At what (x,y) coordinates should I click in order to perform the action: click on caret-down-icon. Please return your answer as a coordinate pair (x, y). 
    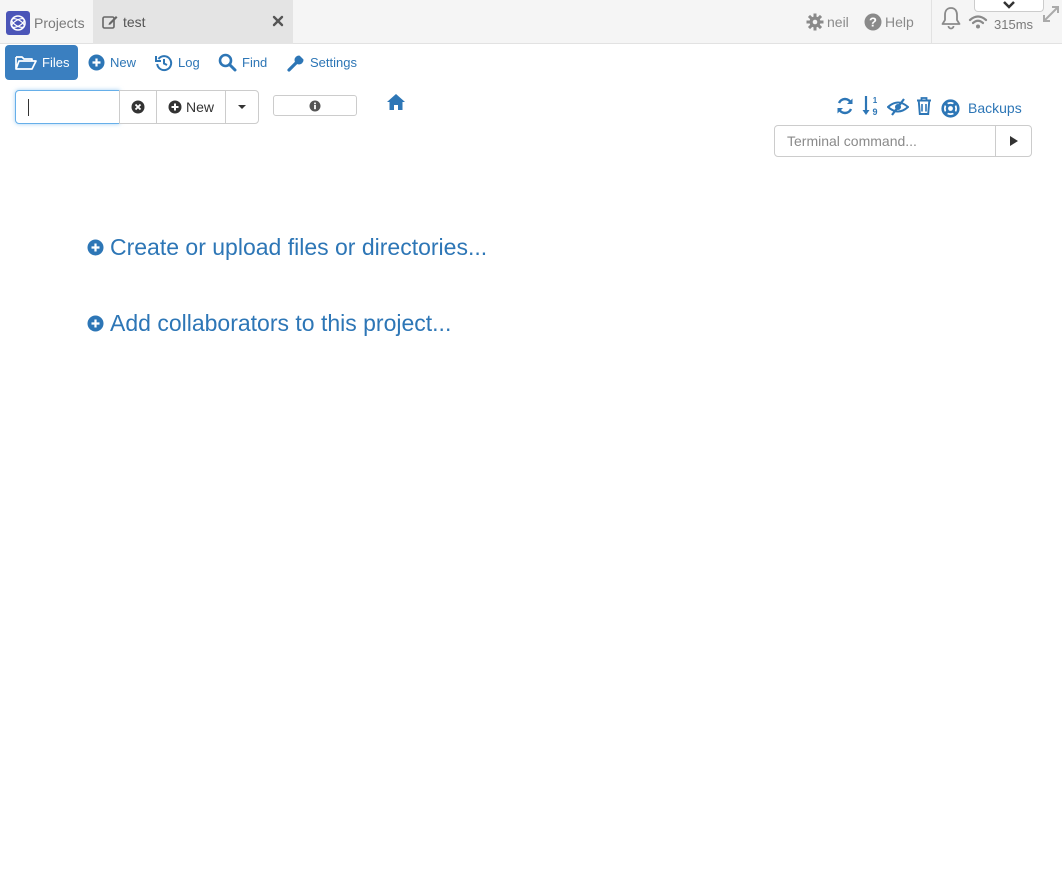
    Looking at the image, I should click on (242, 107).